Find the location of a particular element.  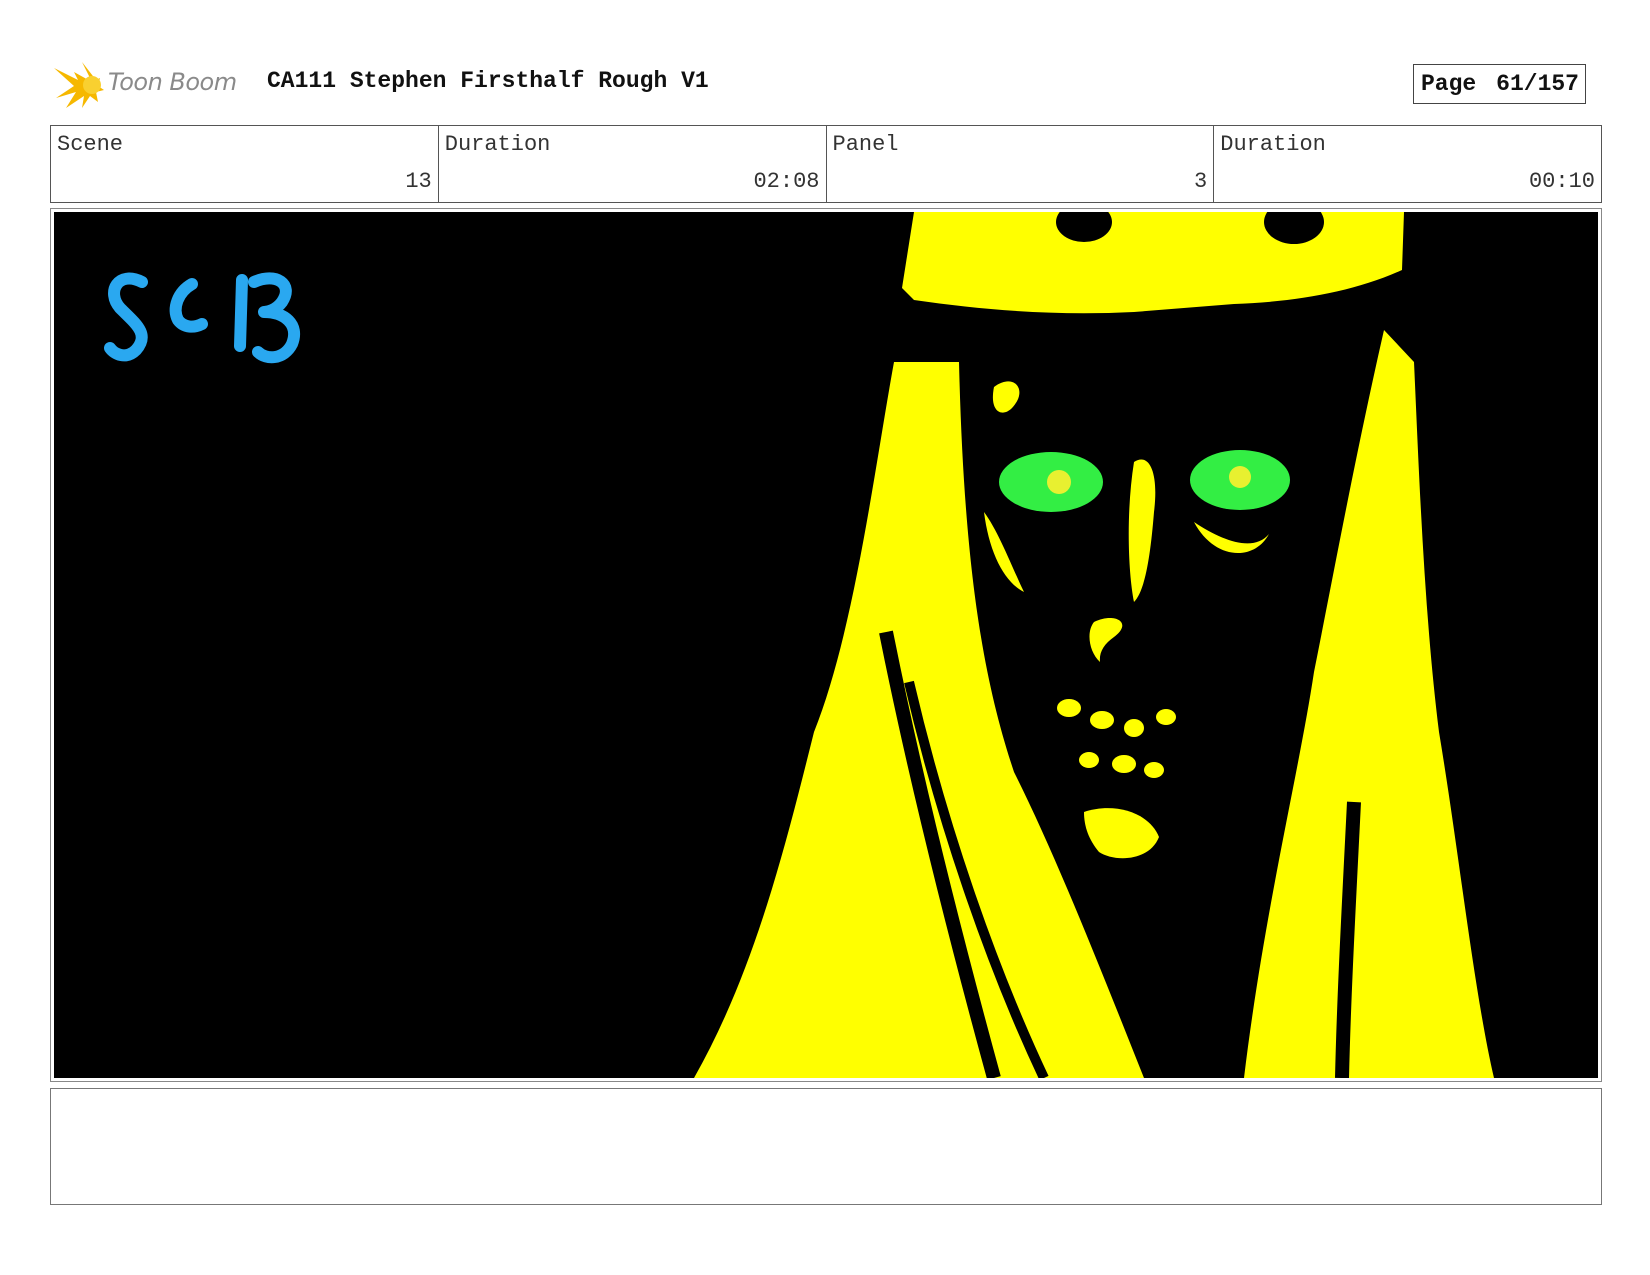

scene-duration-cell: Duration 02:08 is located at coordinates (633, 164).